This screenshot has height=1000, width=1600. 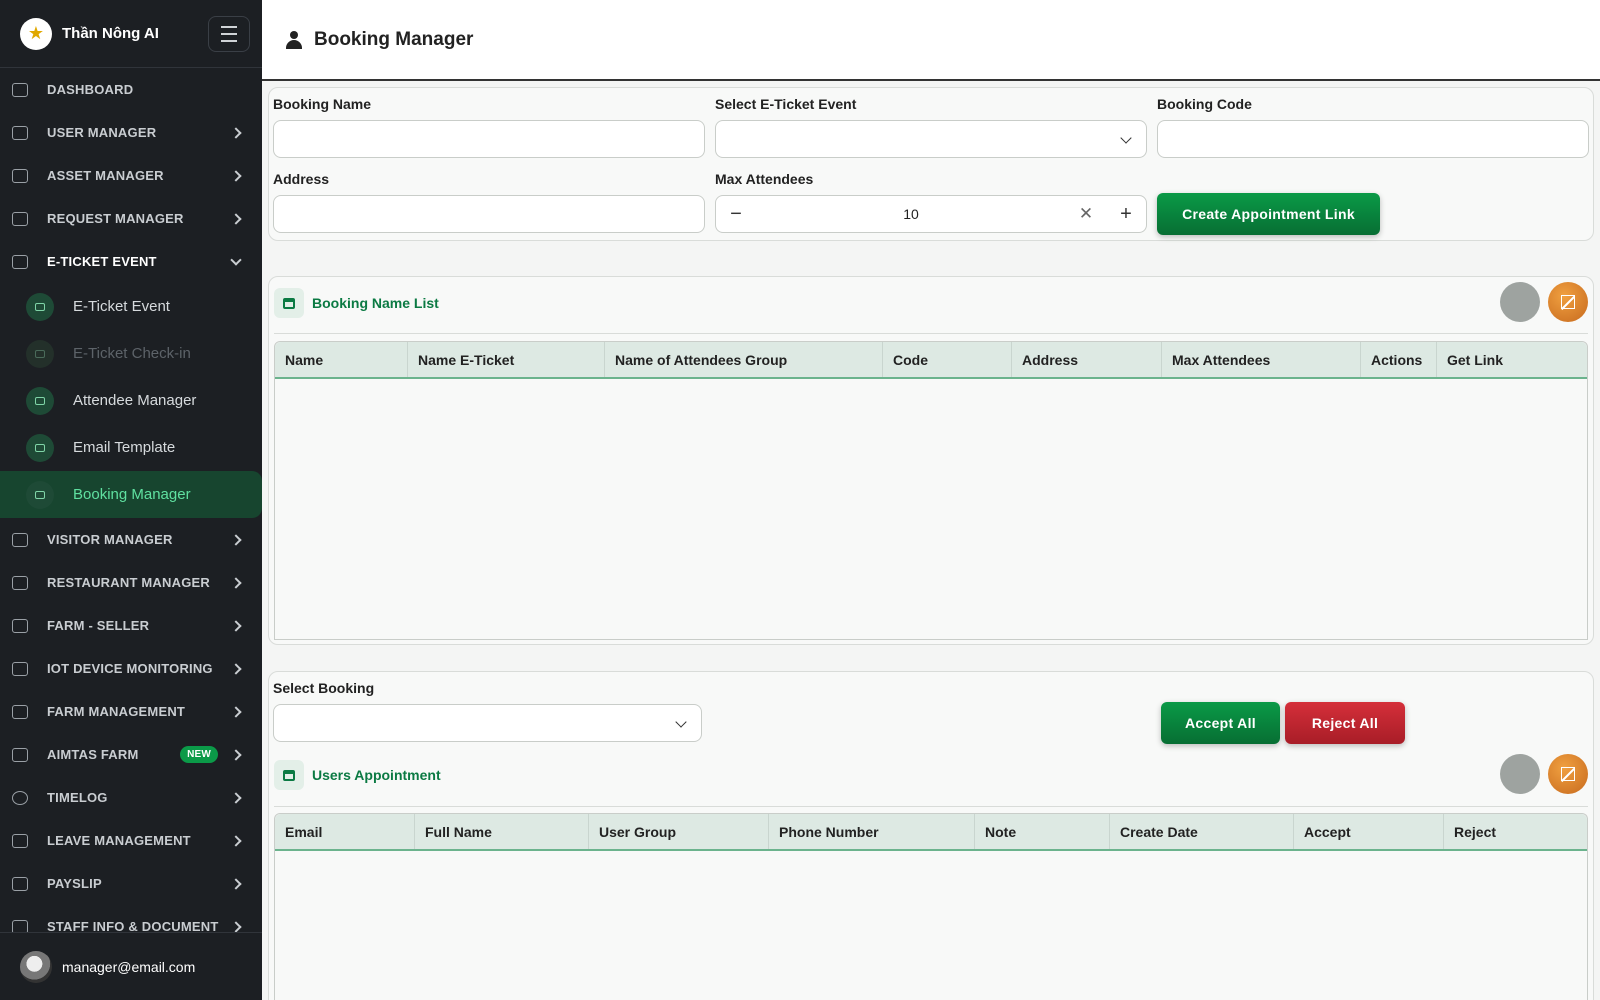 I want to click on sidebar-item-visitor-manager: VISITOR MANAGER, so click(x=131, y=539).